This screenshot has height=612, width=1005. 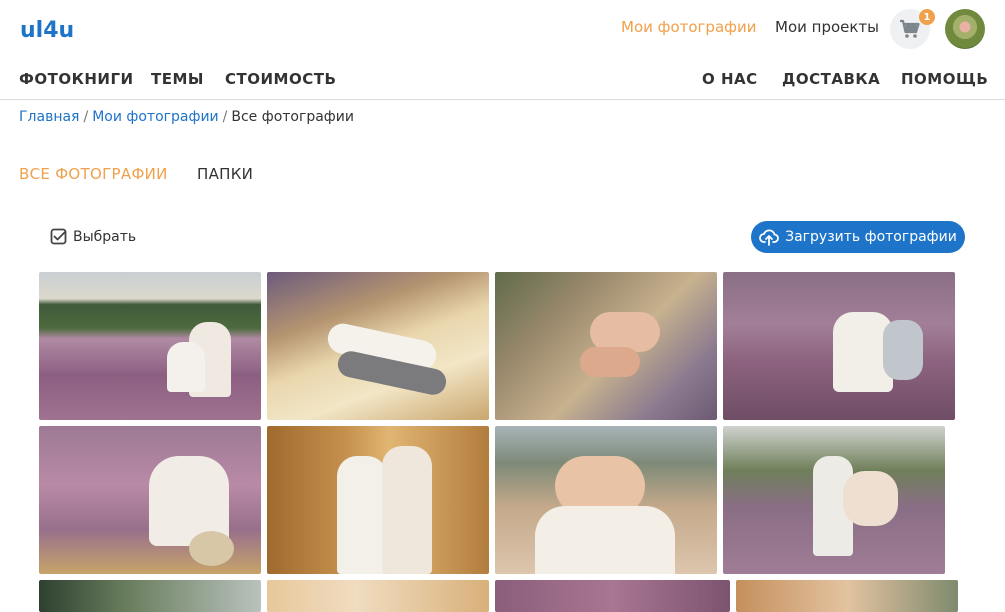 I want to click on cart-icon, so click(x=910, y=28).